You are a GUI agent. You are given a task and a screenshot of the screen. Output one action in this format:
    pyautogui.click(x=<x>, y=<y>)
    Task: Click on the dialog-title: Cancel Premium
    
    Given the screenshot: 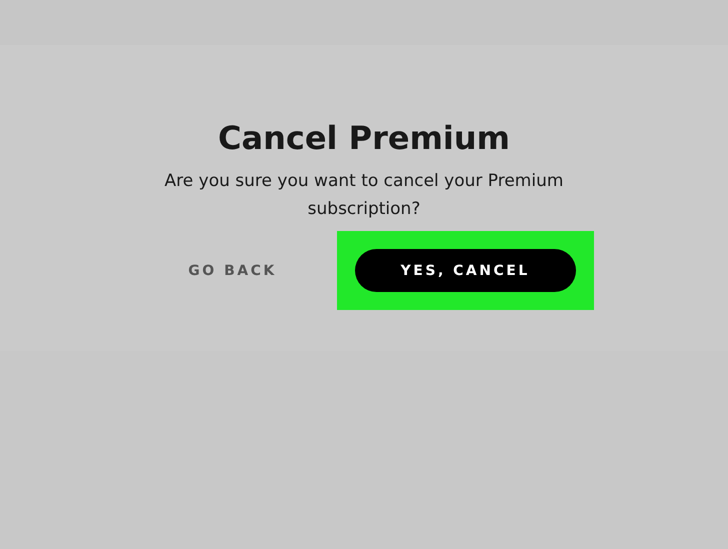 What is the action you would take?
    pyautogui.click(x=364, y=138)
    